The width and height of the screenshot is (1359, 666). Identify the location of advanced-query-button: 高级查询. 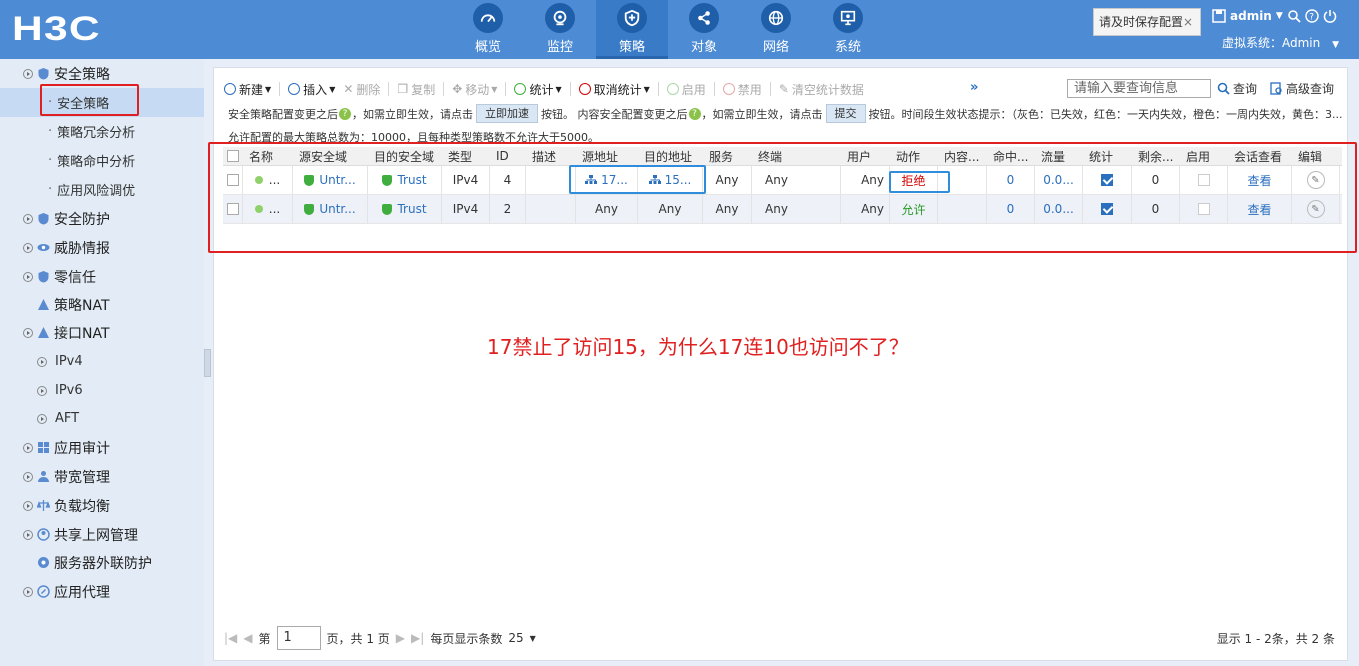
(1302, 88).